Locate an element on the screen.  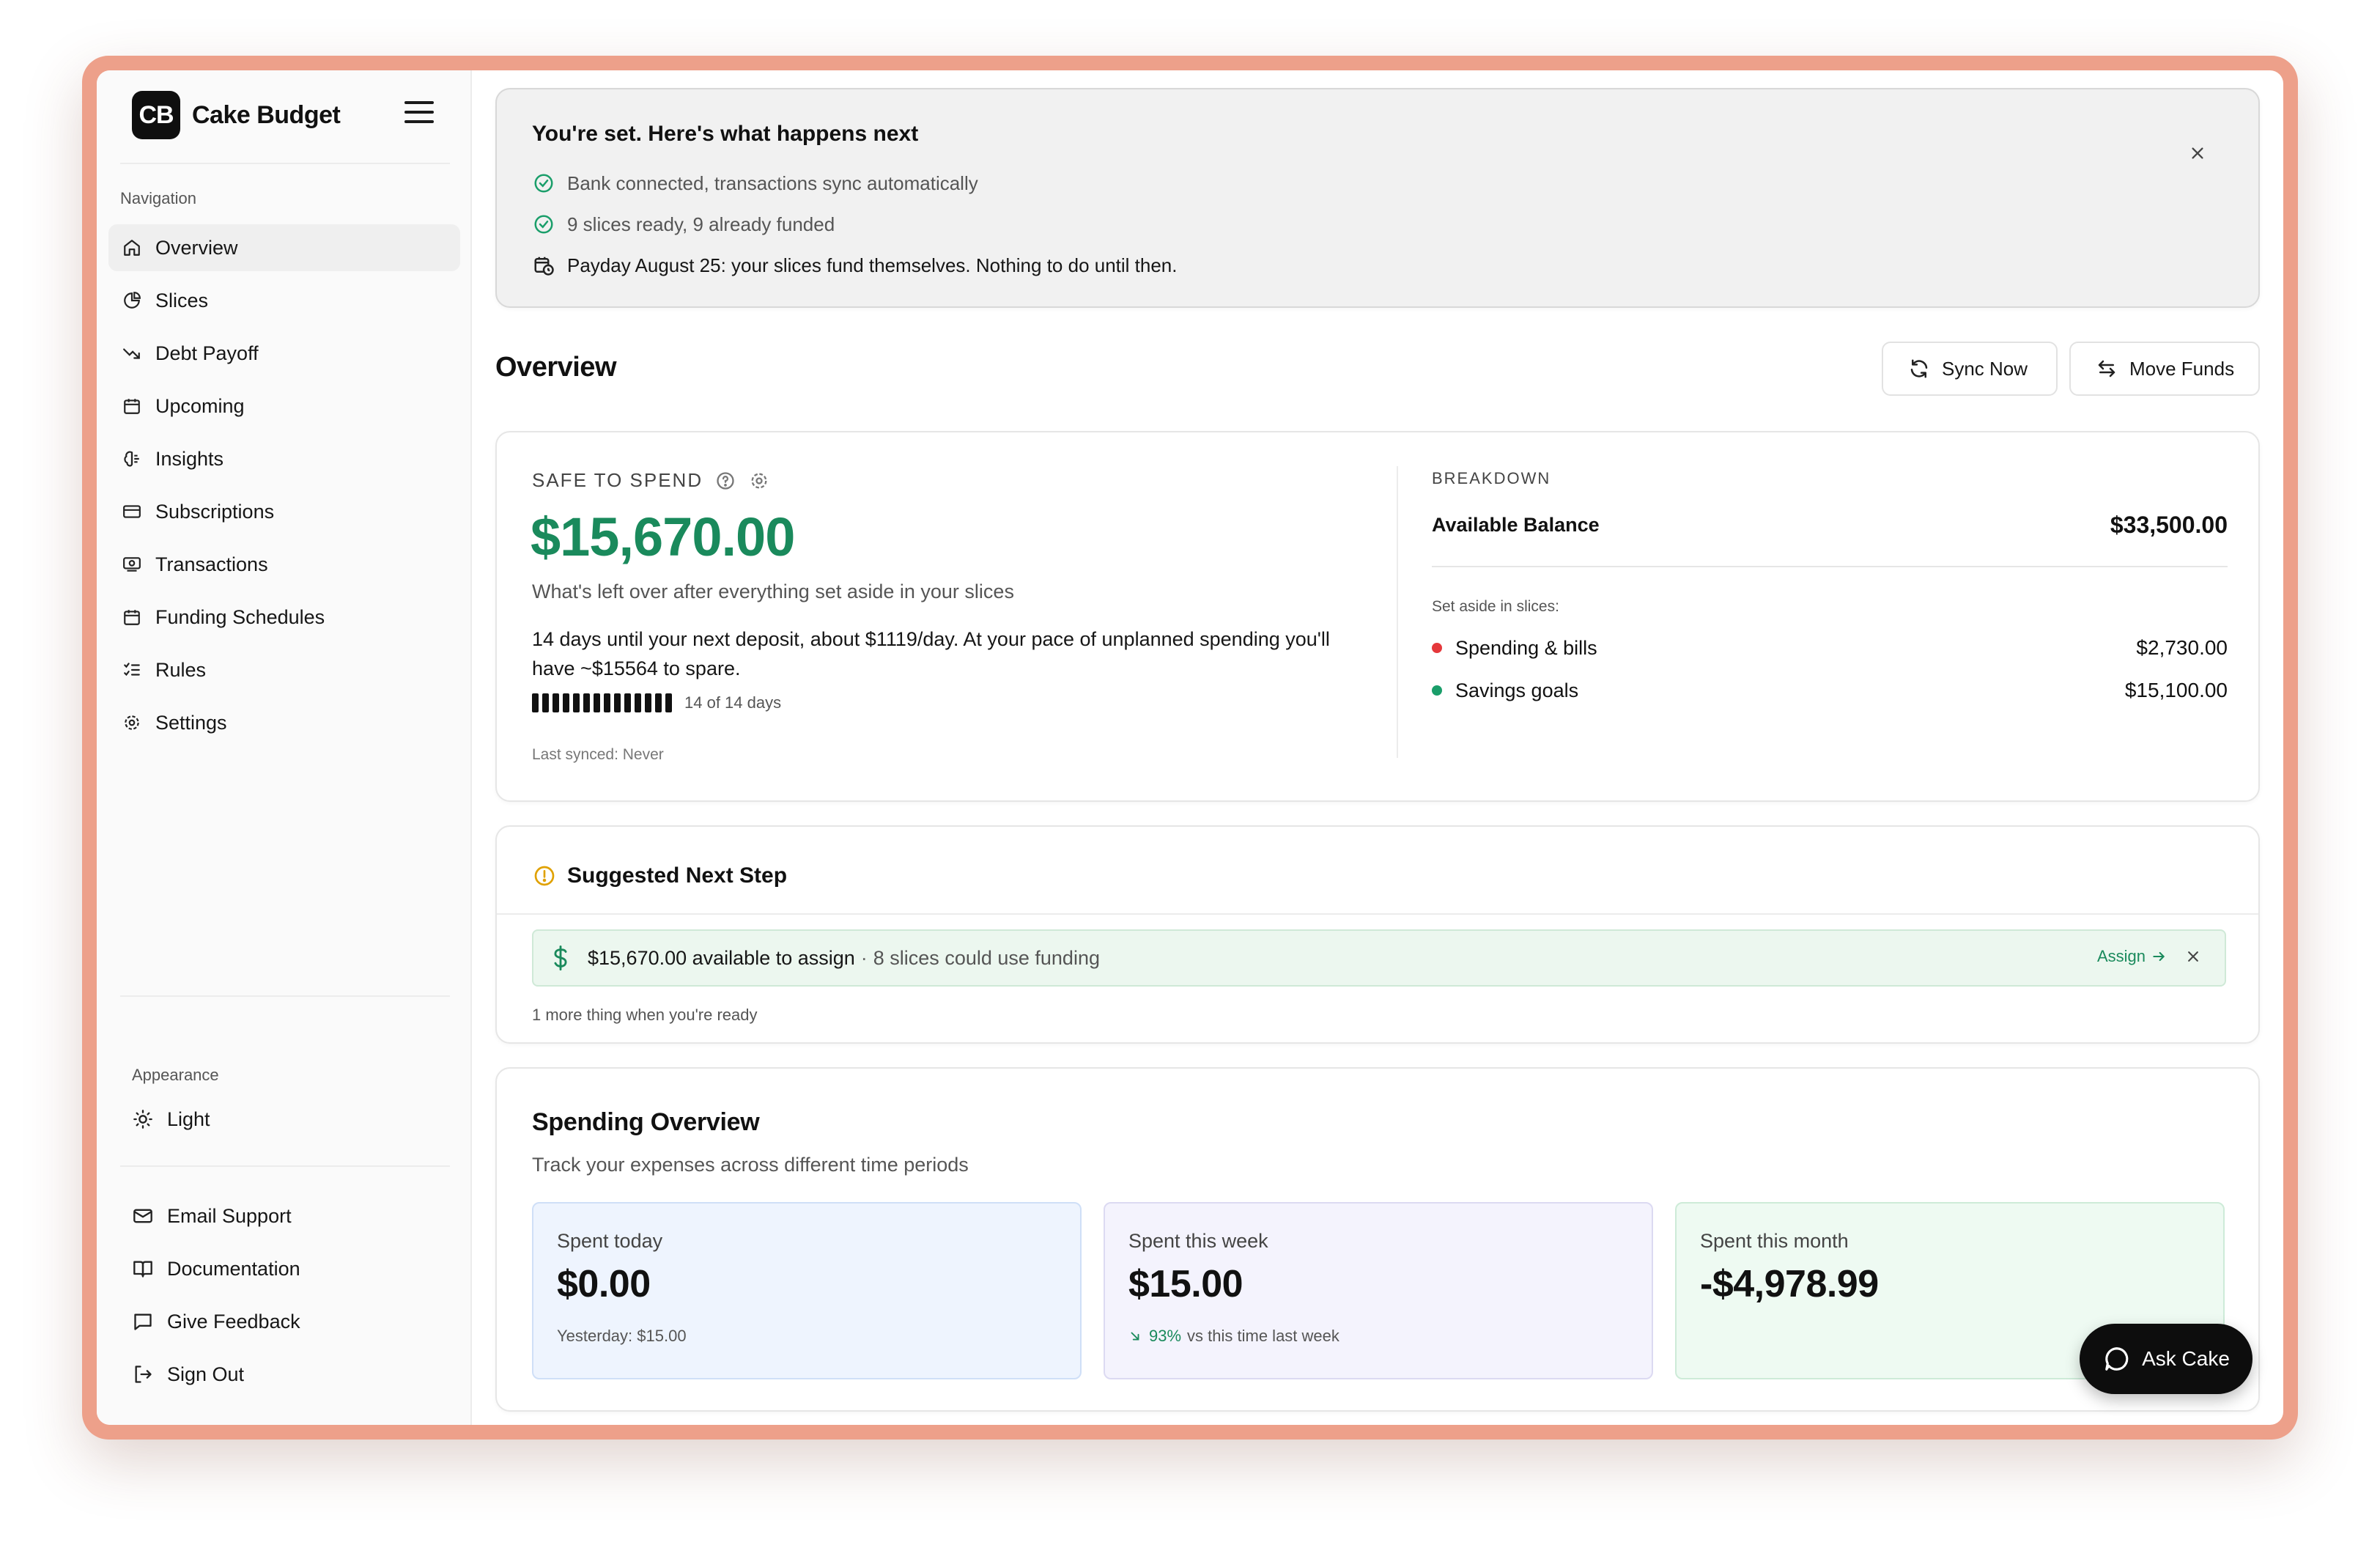
tile-label: Spent this month is located at coordinates (1774, 1241).